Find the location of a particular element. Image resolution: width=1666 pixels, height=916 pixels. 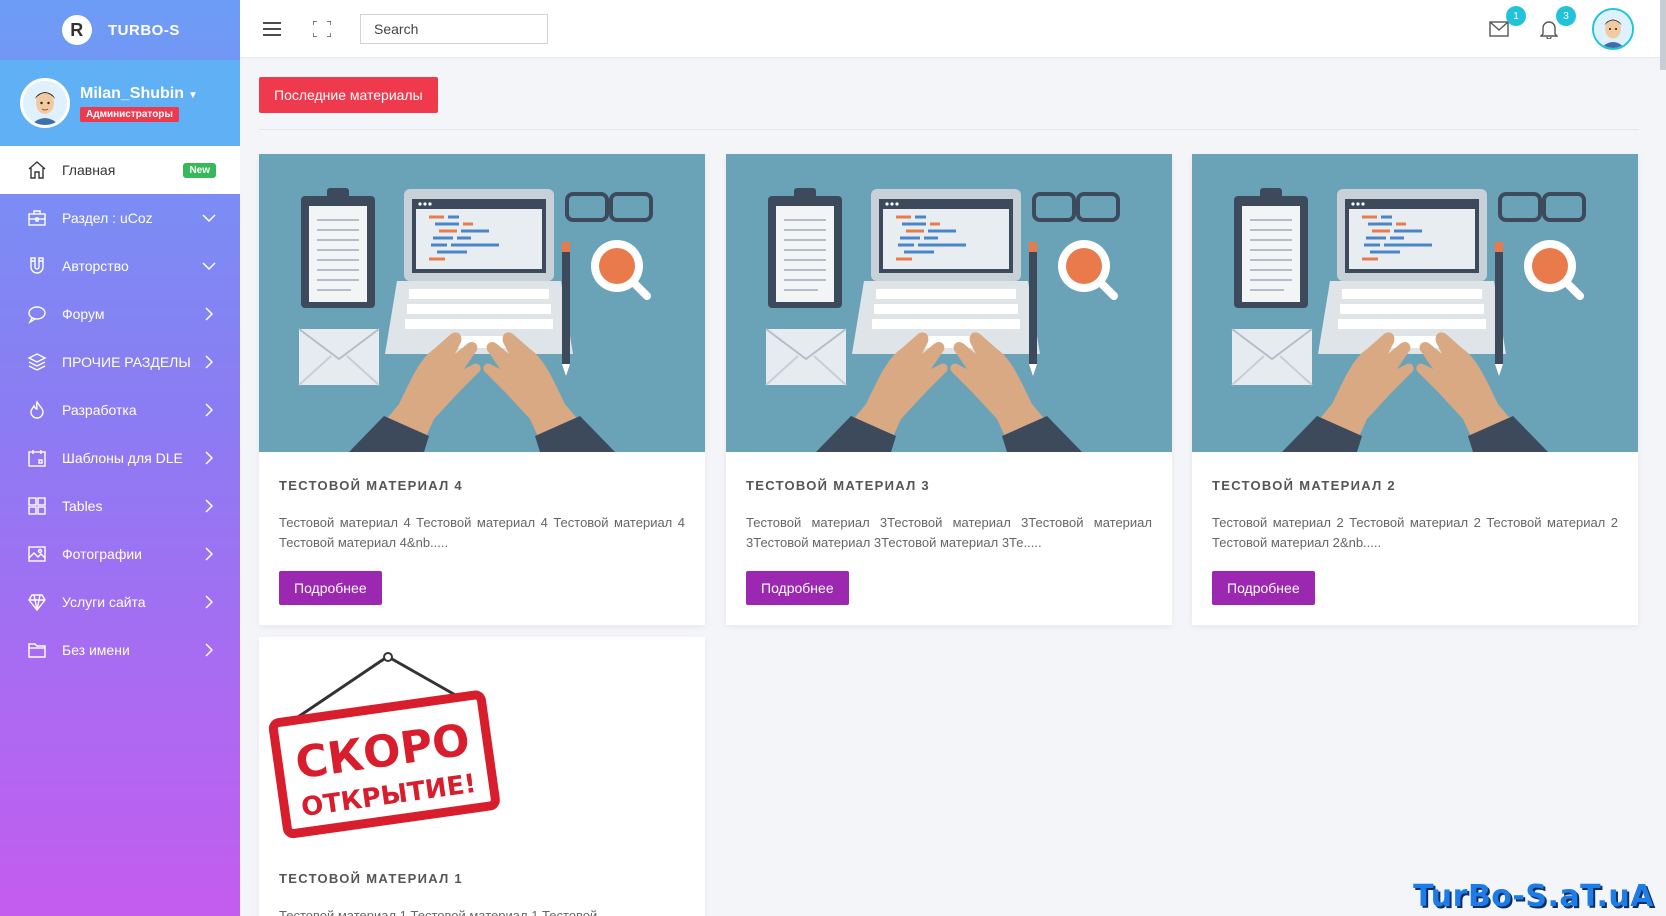

home-icon is located at coordinates (37, 170).